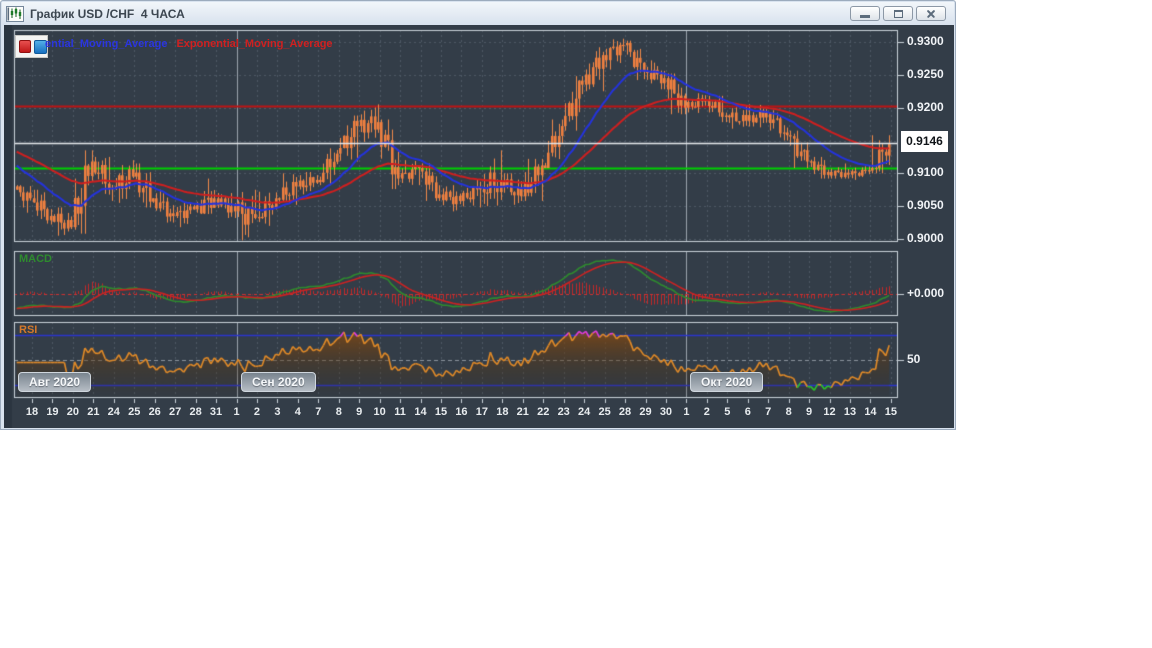  Describe the element at coordinates (850, 412) in the screenshot. I see `time-axis-label: 13` at that location.